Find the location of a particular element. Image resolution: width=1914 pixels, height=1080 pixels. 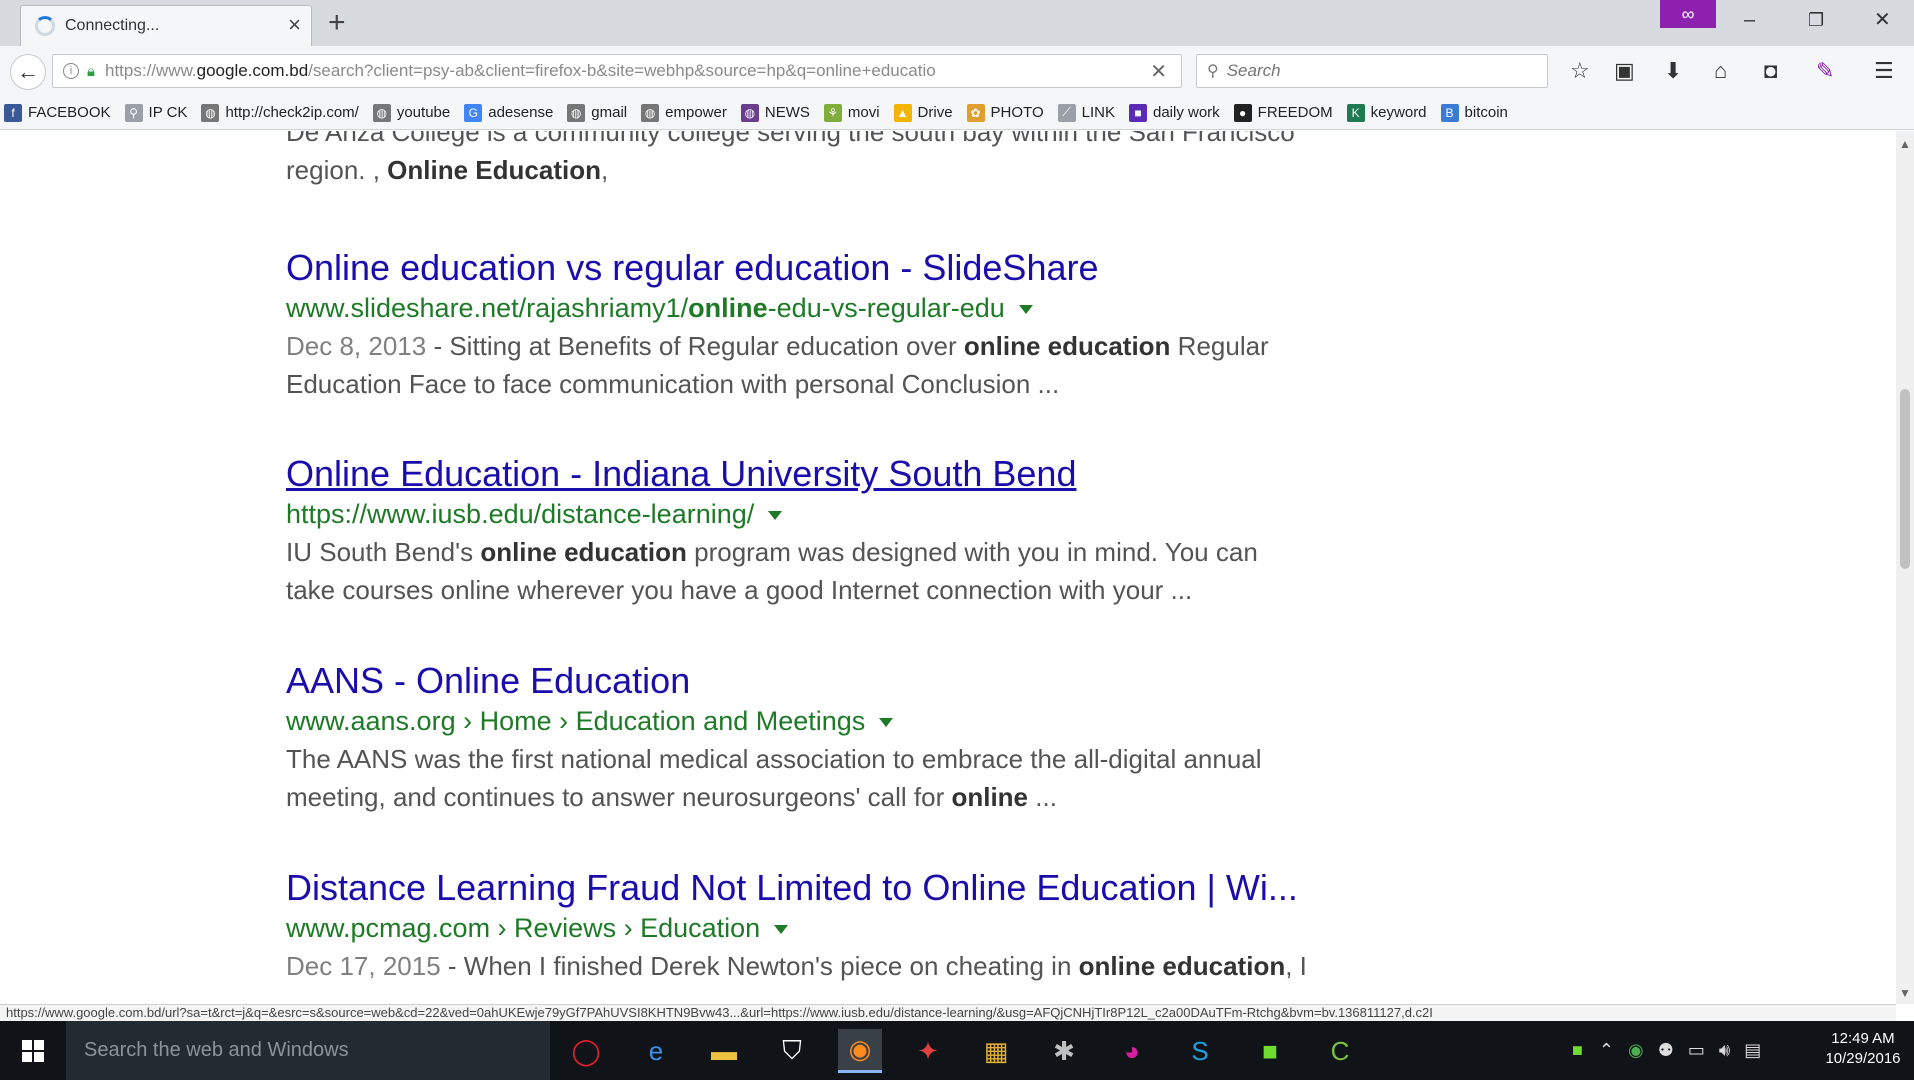

minimize-button: – is located at coordinates (1749, 20).